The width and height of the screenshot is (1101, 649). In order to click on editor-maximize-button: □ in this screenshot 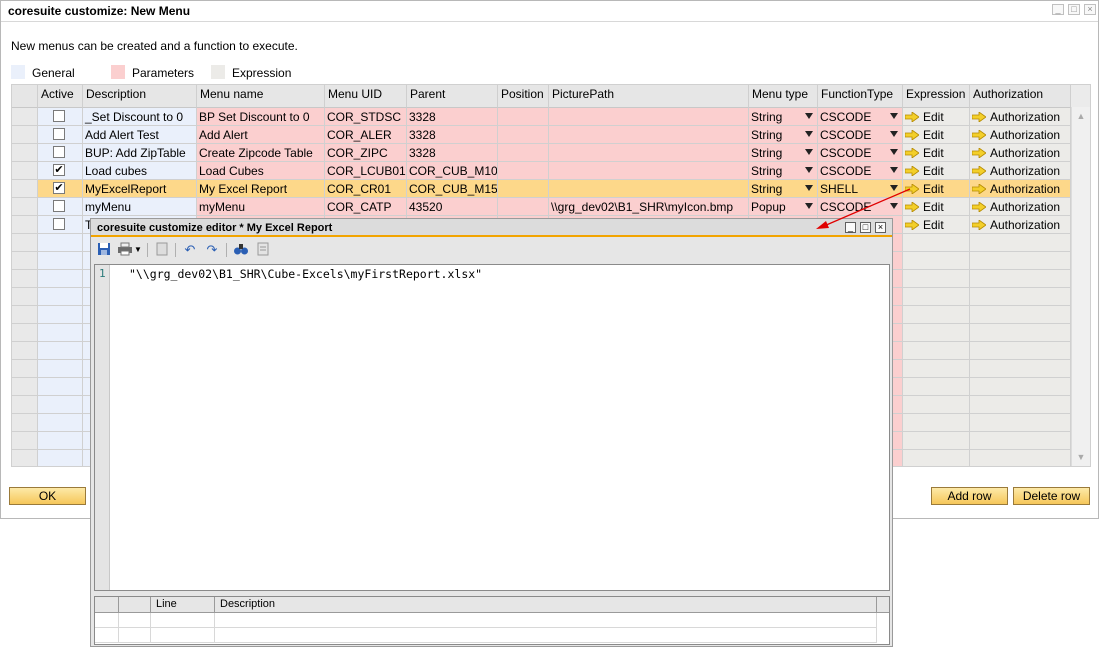, I will do `click(865, 227)`.